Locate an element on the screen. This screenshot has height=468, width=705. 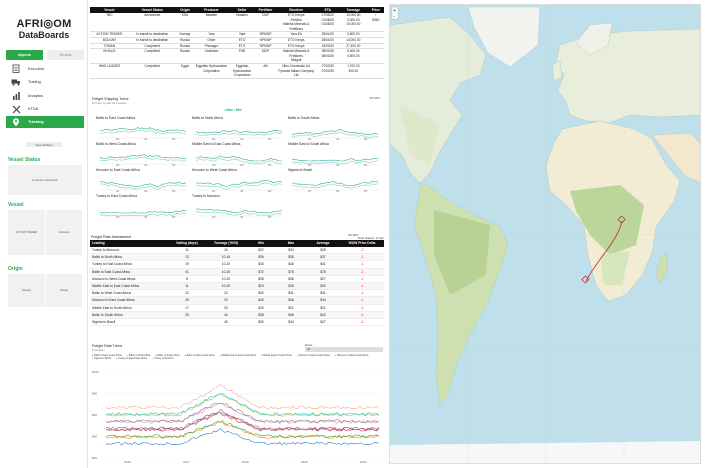
vessel-card-1: ACTION TRADER is located at coordinates (26, 232).